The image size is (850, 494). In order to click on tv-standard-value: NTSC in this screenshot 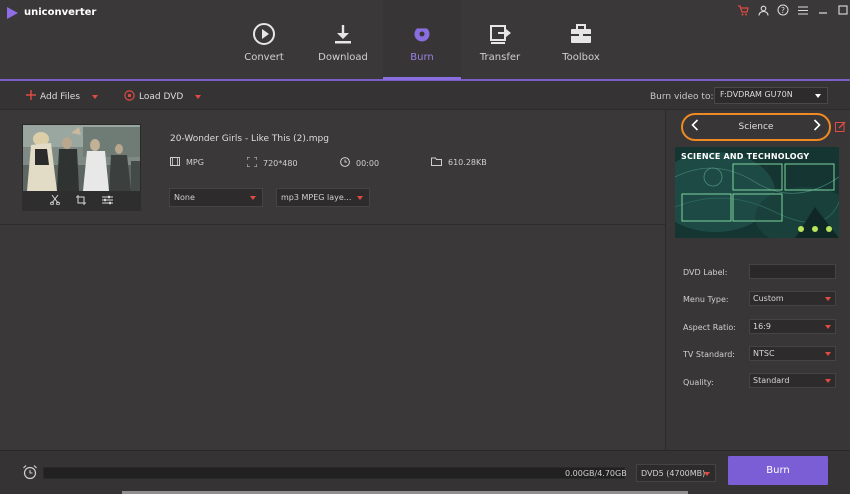, I will do `click(764, 353)`.